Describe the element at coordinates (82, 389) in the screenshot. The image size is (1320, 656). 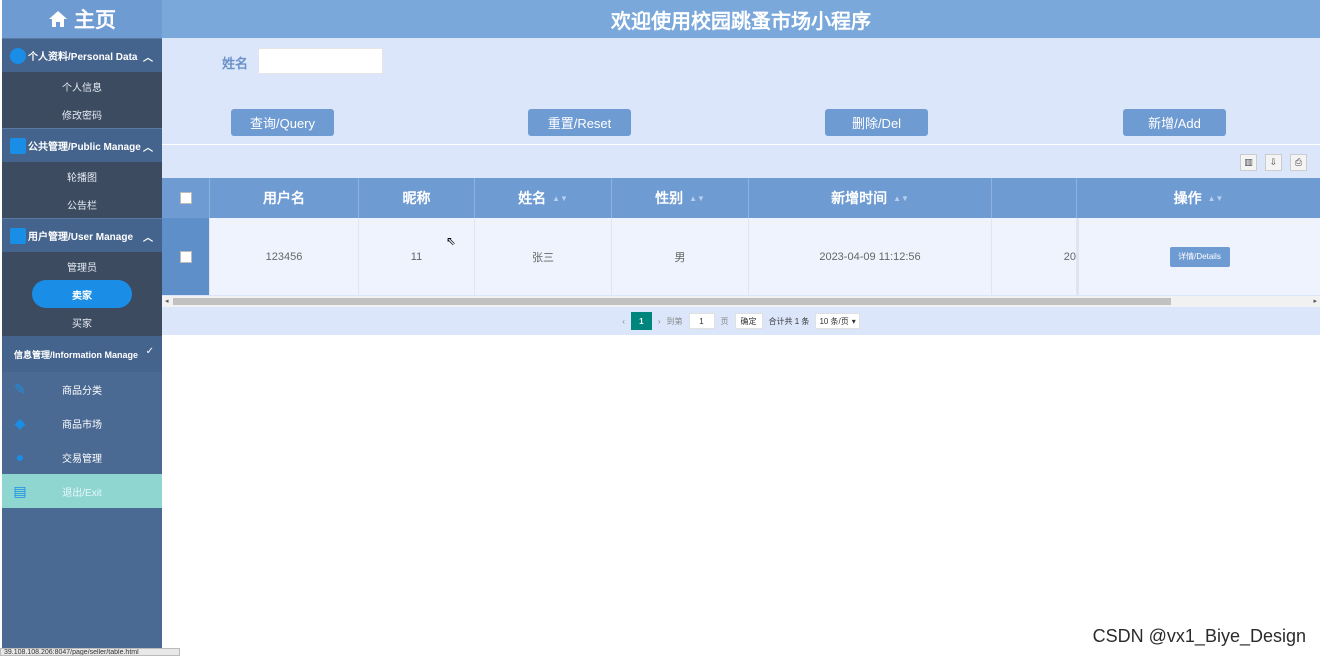
I see `sidebar-item-category: ✎ 商品分类` at that location.